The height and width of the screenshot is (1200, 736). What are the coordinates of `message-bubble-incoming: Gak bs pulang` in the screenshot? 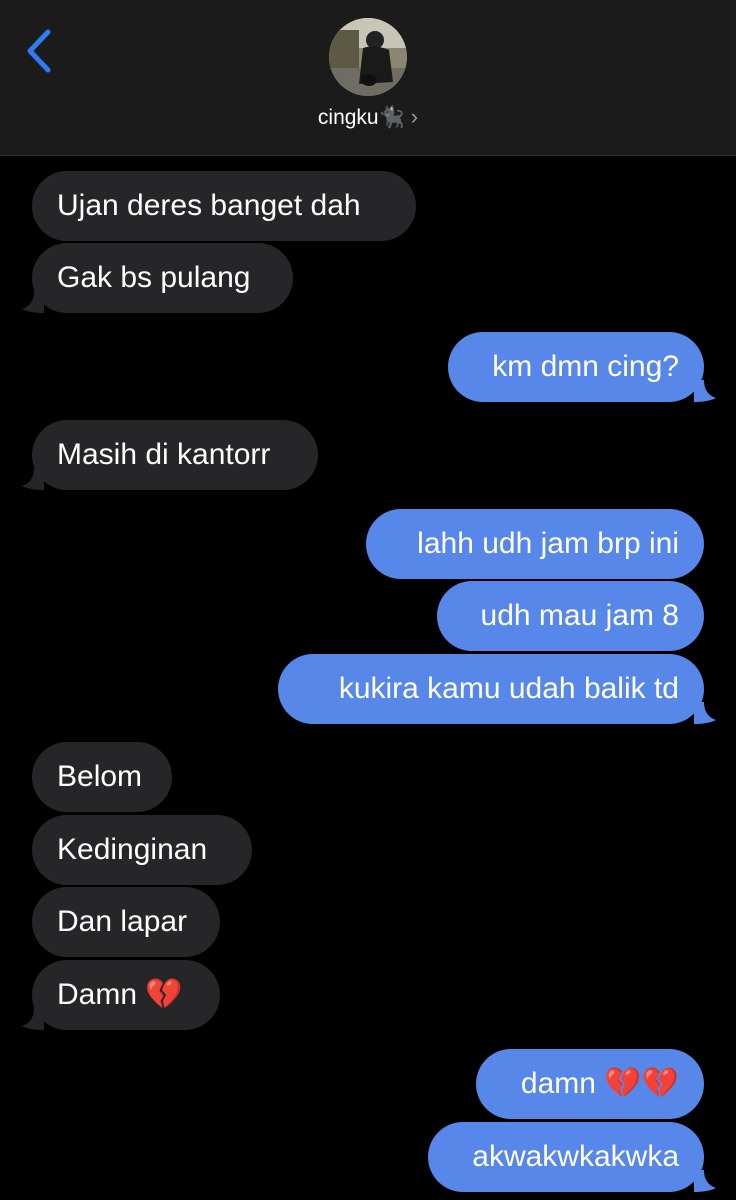 It's located at (162, 278).